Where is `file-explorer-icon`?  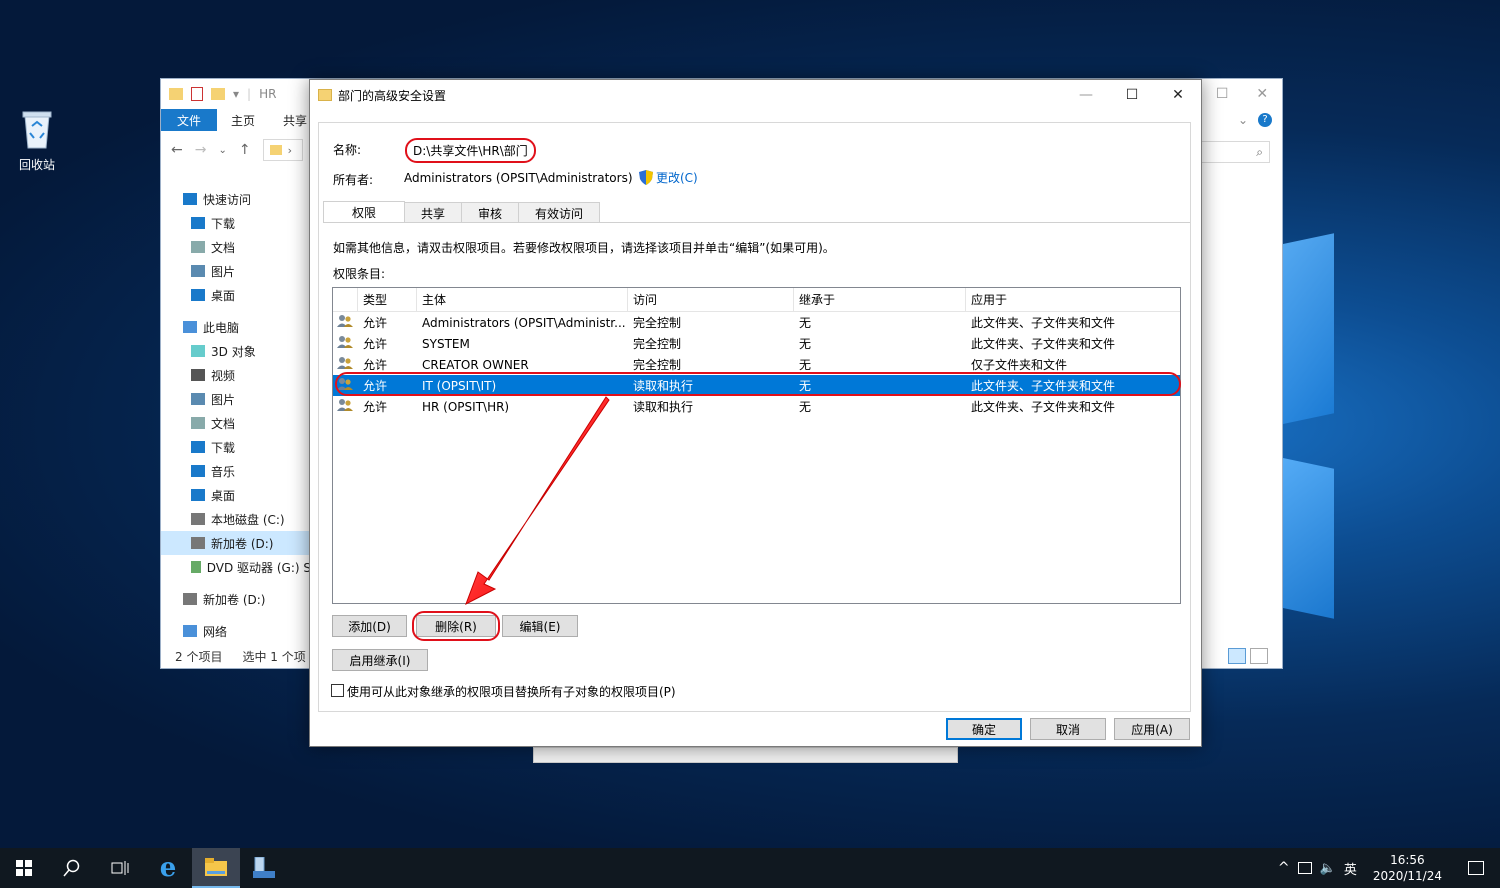 file-explorer-icon is located at coordinates (216, 867).